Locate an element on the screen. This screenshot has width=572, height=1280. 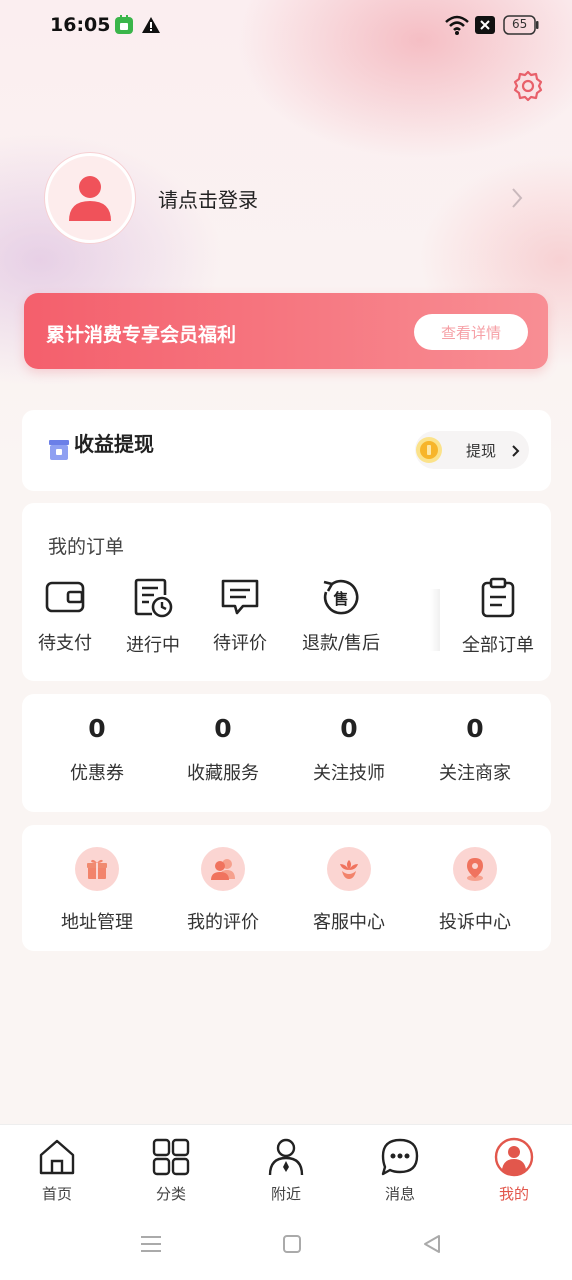
user-avatar-icon is located at coordinates (90, 198).